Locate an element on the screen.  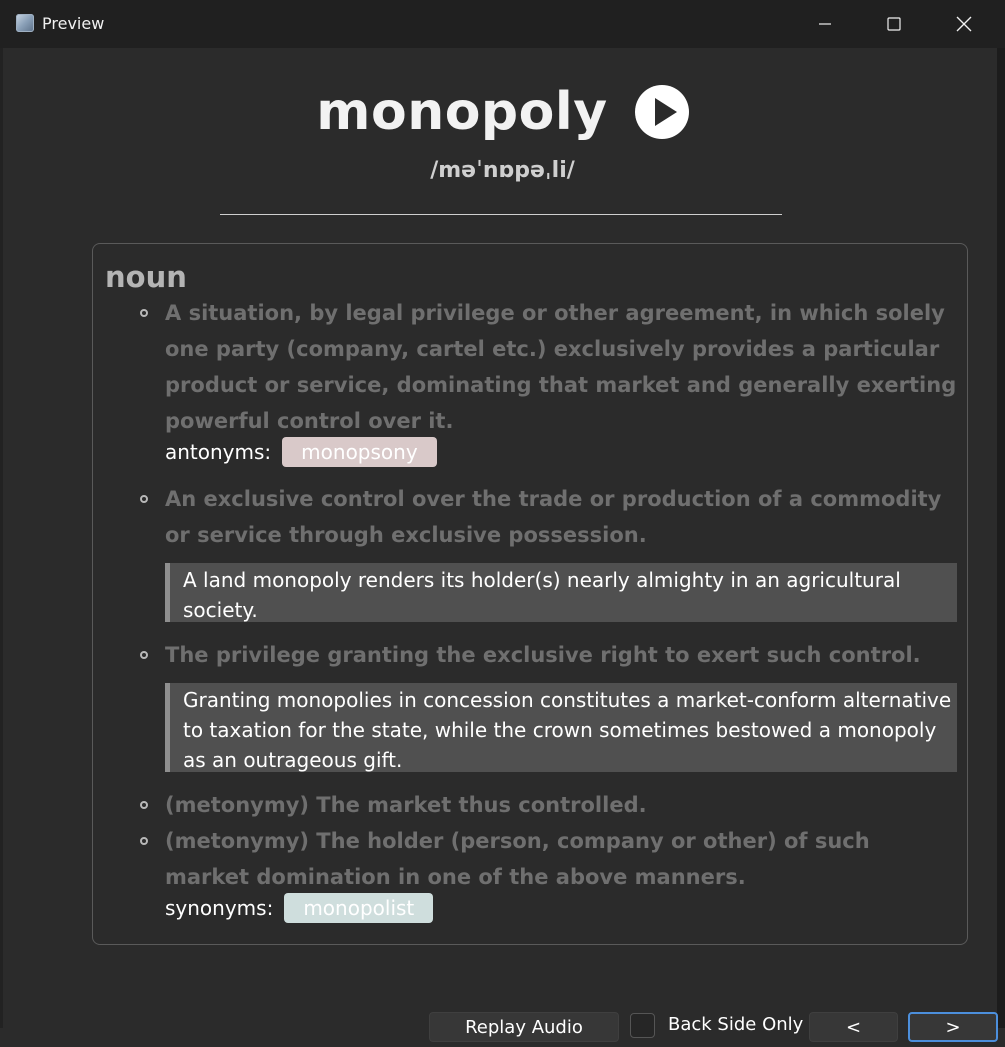
phonetic: /məˈnɒpəˌli/ is located at coordinates (502, 170).